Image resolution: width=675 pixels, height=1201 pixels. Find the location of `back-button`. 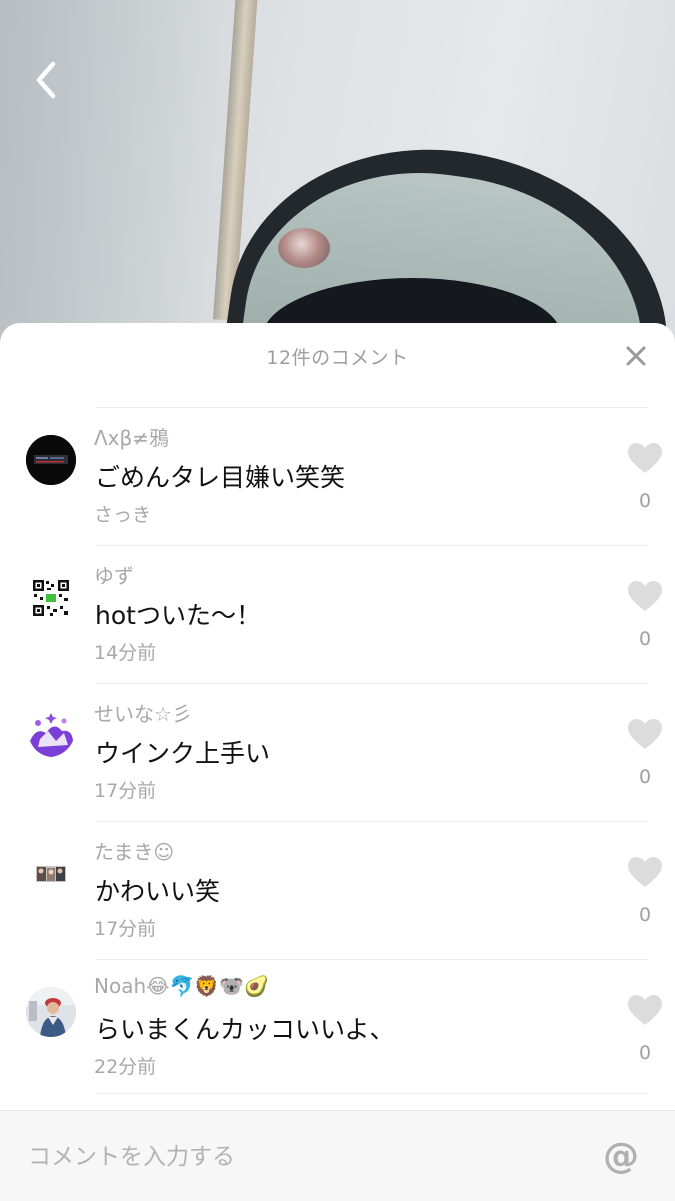

back-button is located at coordinates (46, 80).